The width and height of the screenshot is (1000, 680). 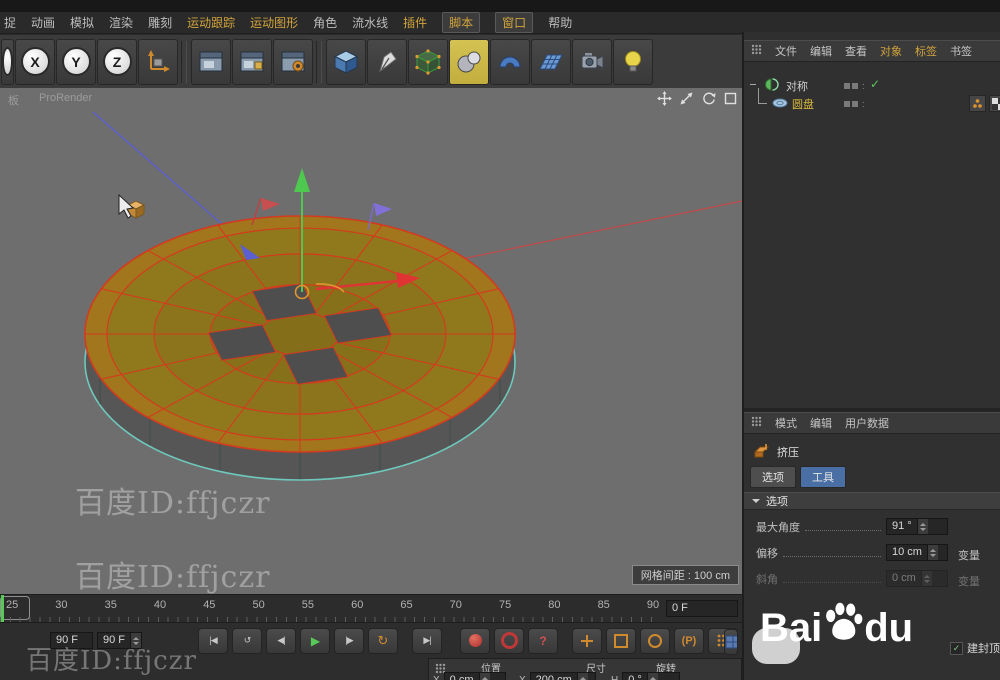 I want to click on array-grid-button, so click(x=551, y=61).